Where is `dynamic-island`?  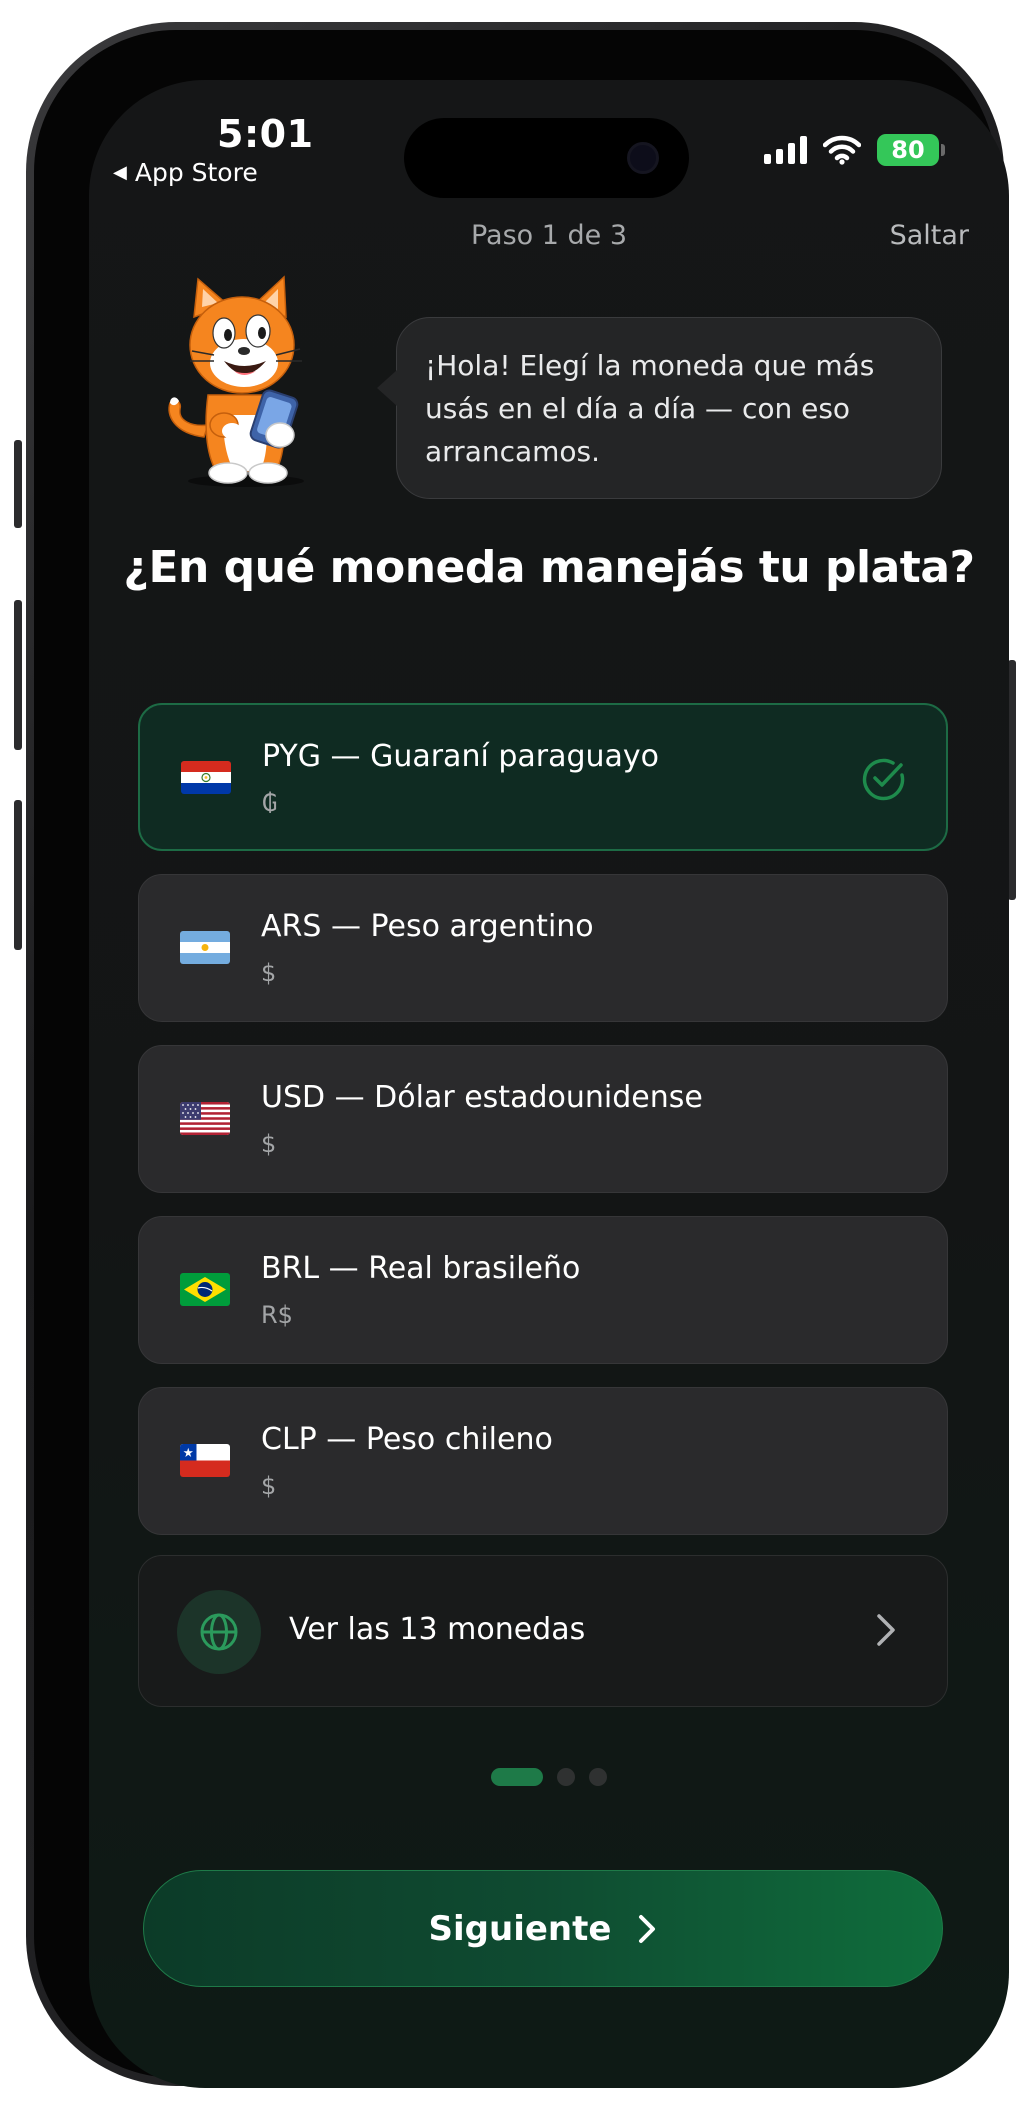 dynamic-island is located at coordinates (546, 158).